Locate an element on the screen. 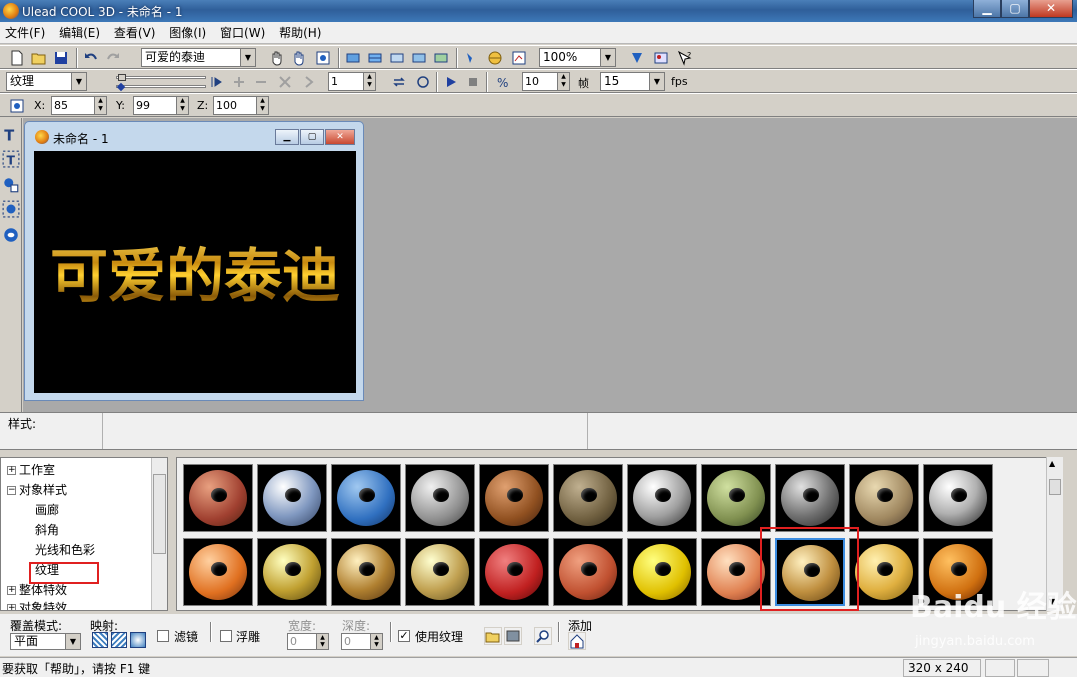 This screenshot has width=1077, height=677. menu-help: 帮助(H) is located at coordinates (300, 33).